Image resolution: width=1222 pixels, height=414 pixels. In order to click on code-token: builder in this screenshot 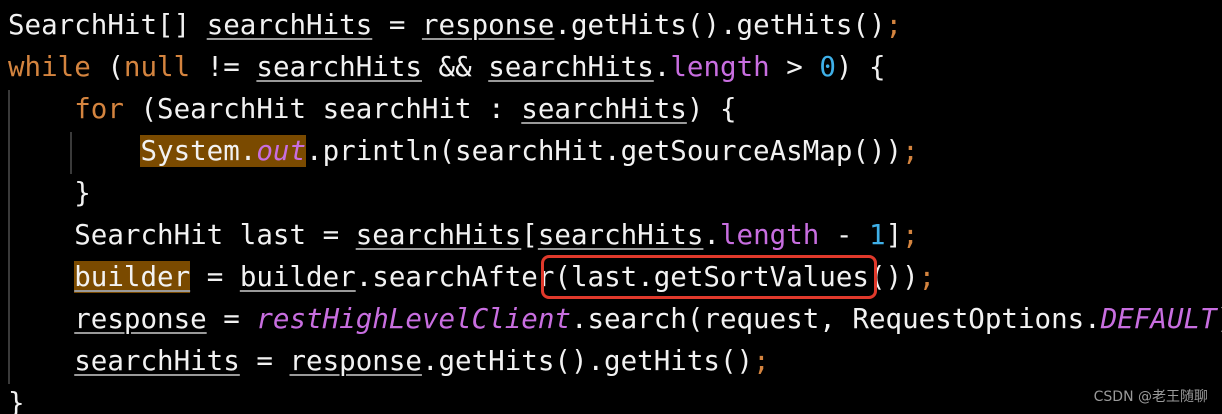, I will do `click(297, 277)`.